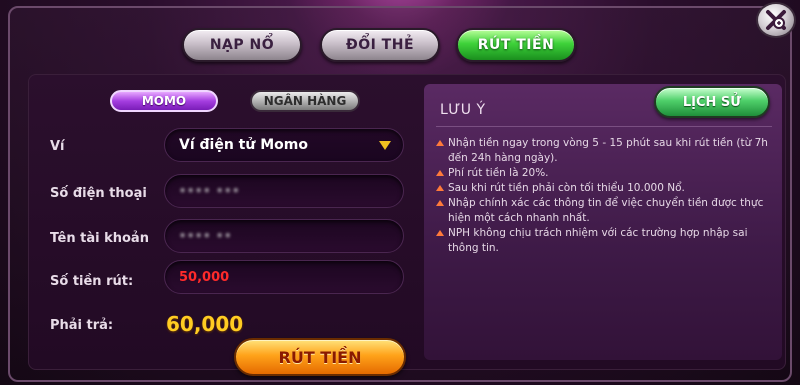 This screenshot has width=800, height=385. I want to click on tab-nap-no: NẠP NỔ, so click(242, 45).